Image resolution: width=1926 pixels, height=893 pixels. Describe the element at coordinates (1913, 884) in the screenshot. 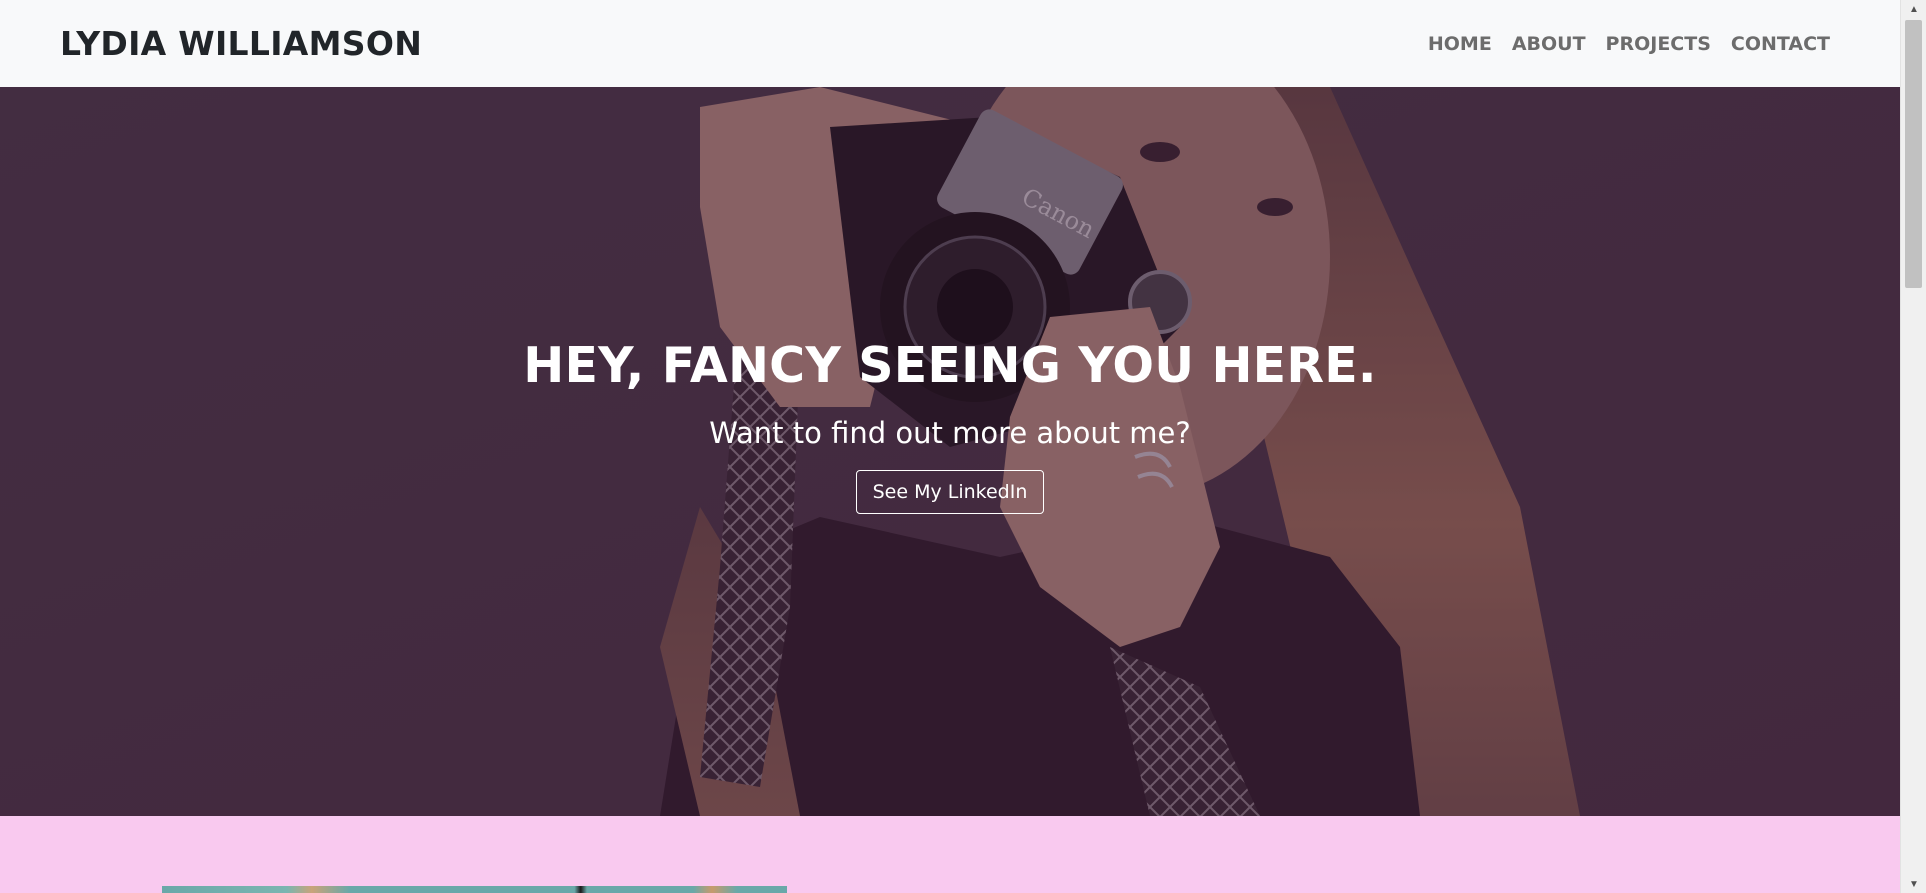

I see `caret-down-icon: ▼` at that location.